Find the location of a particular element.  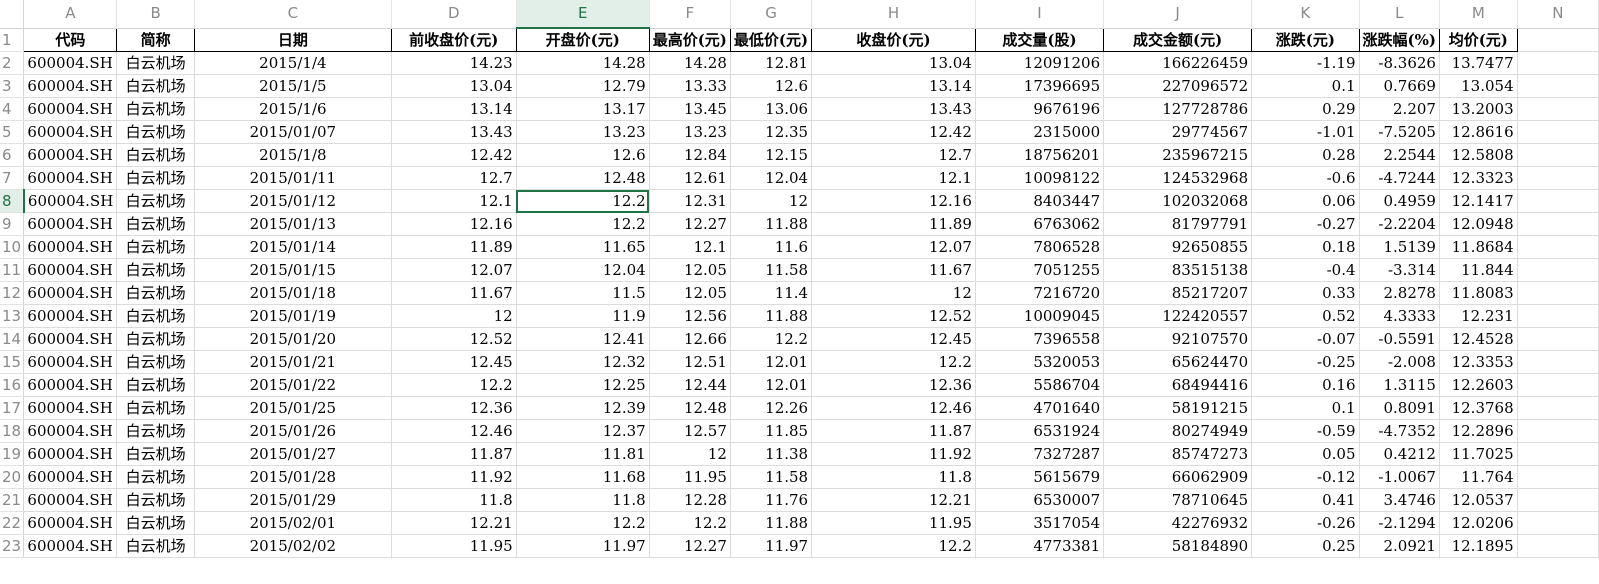

cell-e19: 11.81 is located at coordinates (583, 454).